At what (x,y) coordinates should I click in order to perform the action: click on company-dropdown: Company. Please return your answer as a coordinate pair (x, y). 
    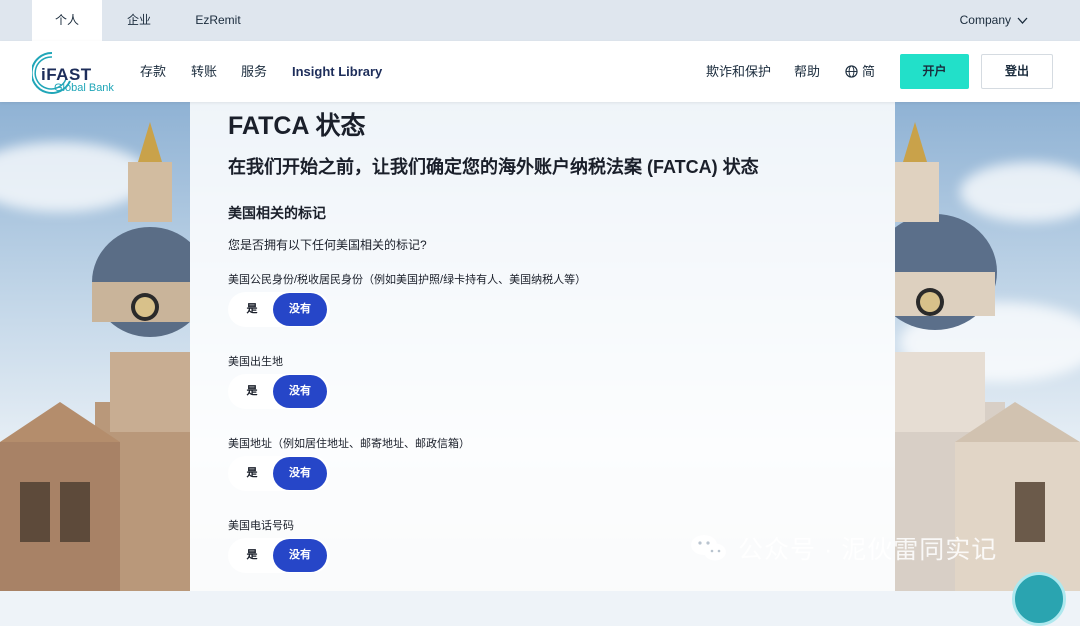
    Looking at the image, I should click on (994, 20).